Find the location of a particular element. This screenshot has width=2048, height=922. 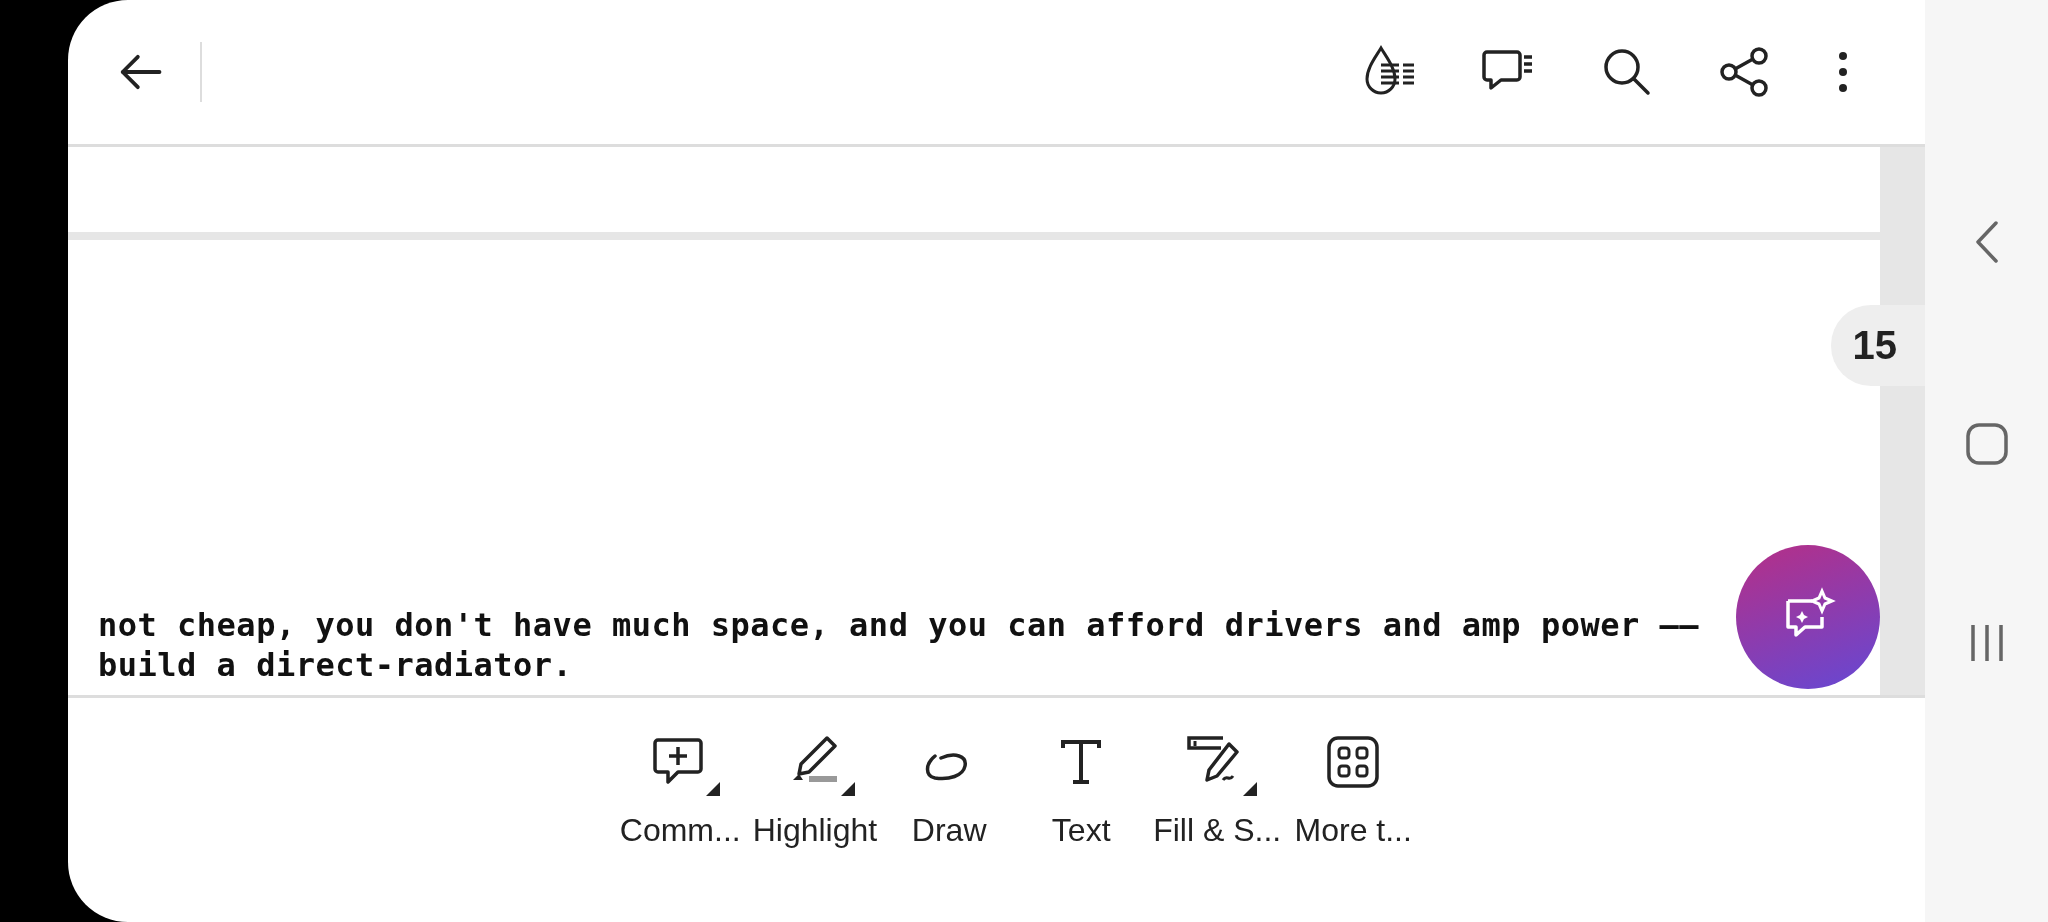

toolbar-tool-button: Text is located at coordinates (1081, 791).